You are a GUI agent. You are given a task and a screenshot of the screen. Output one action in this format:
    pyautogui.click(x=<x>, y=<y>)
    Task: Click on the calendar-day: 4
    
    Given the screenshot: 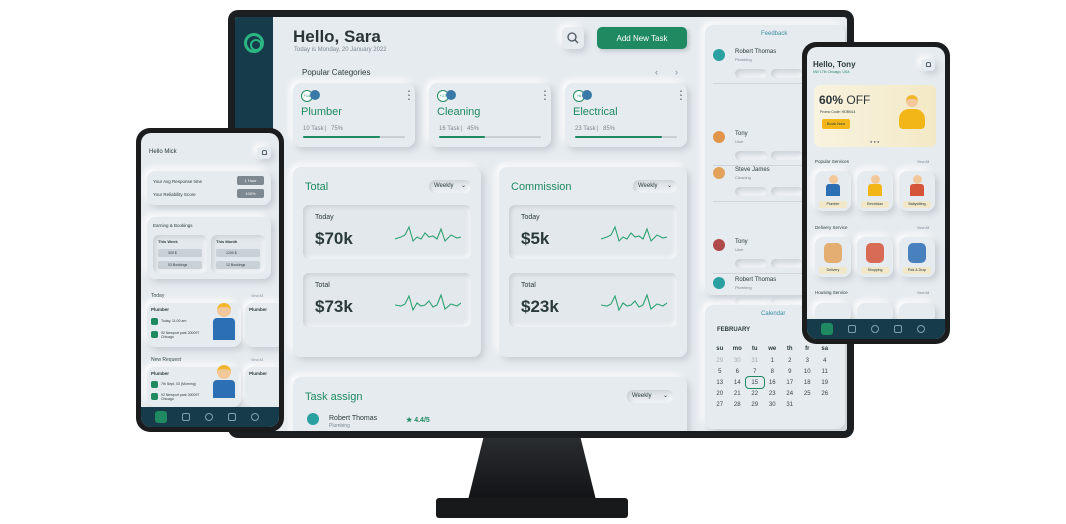 What is the action you would take?
    pyautogui.click(x=825, y=360)
    